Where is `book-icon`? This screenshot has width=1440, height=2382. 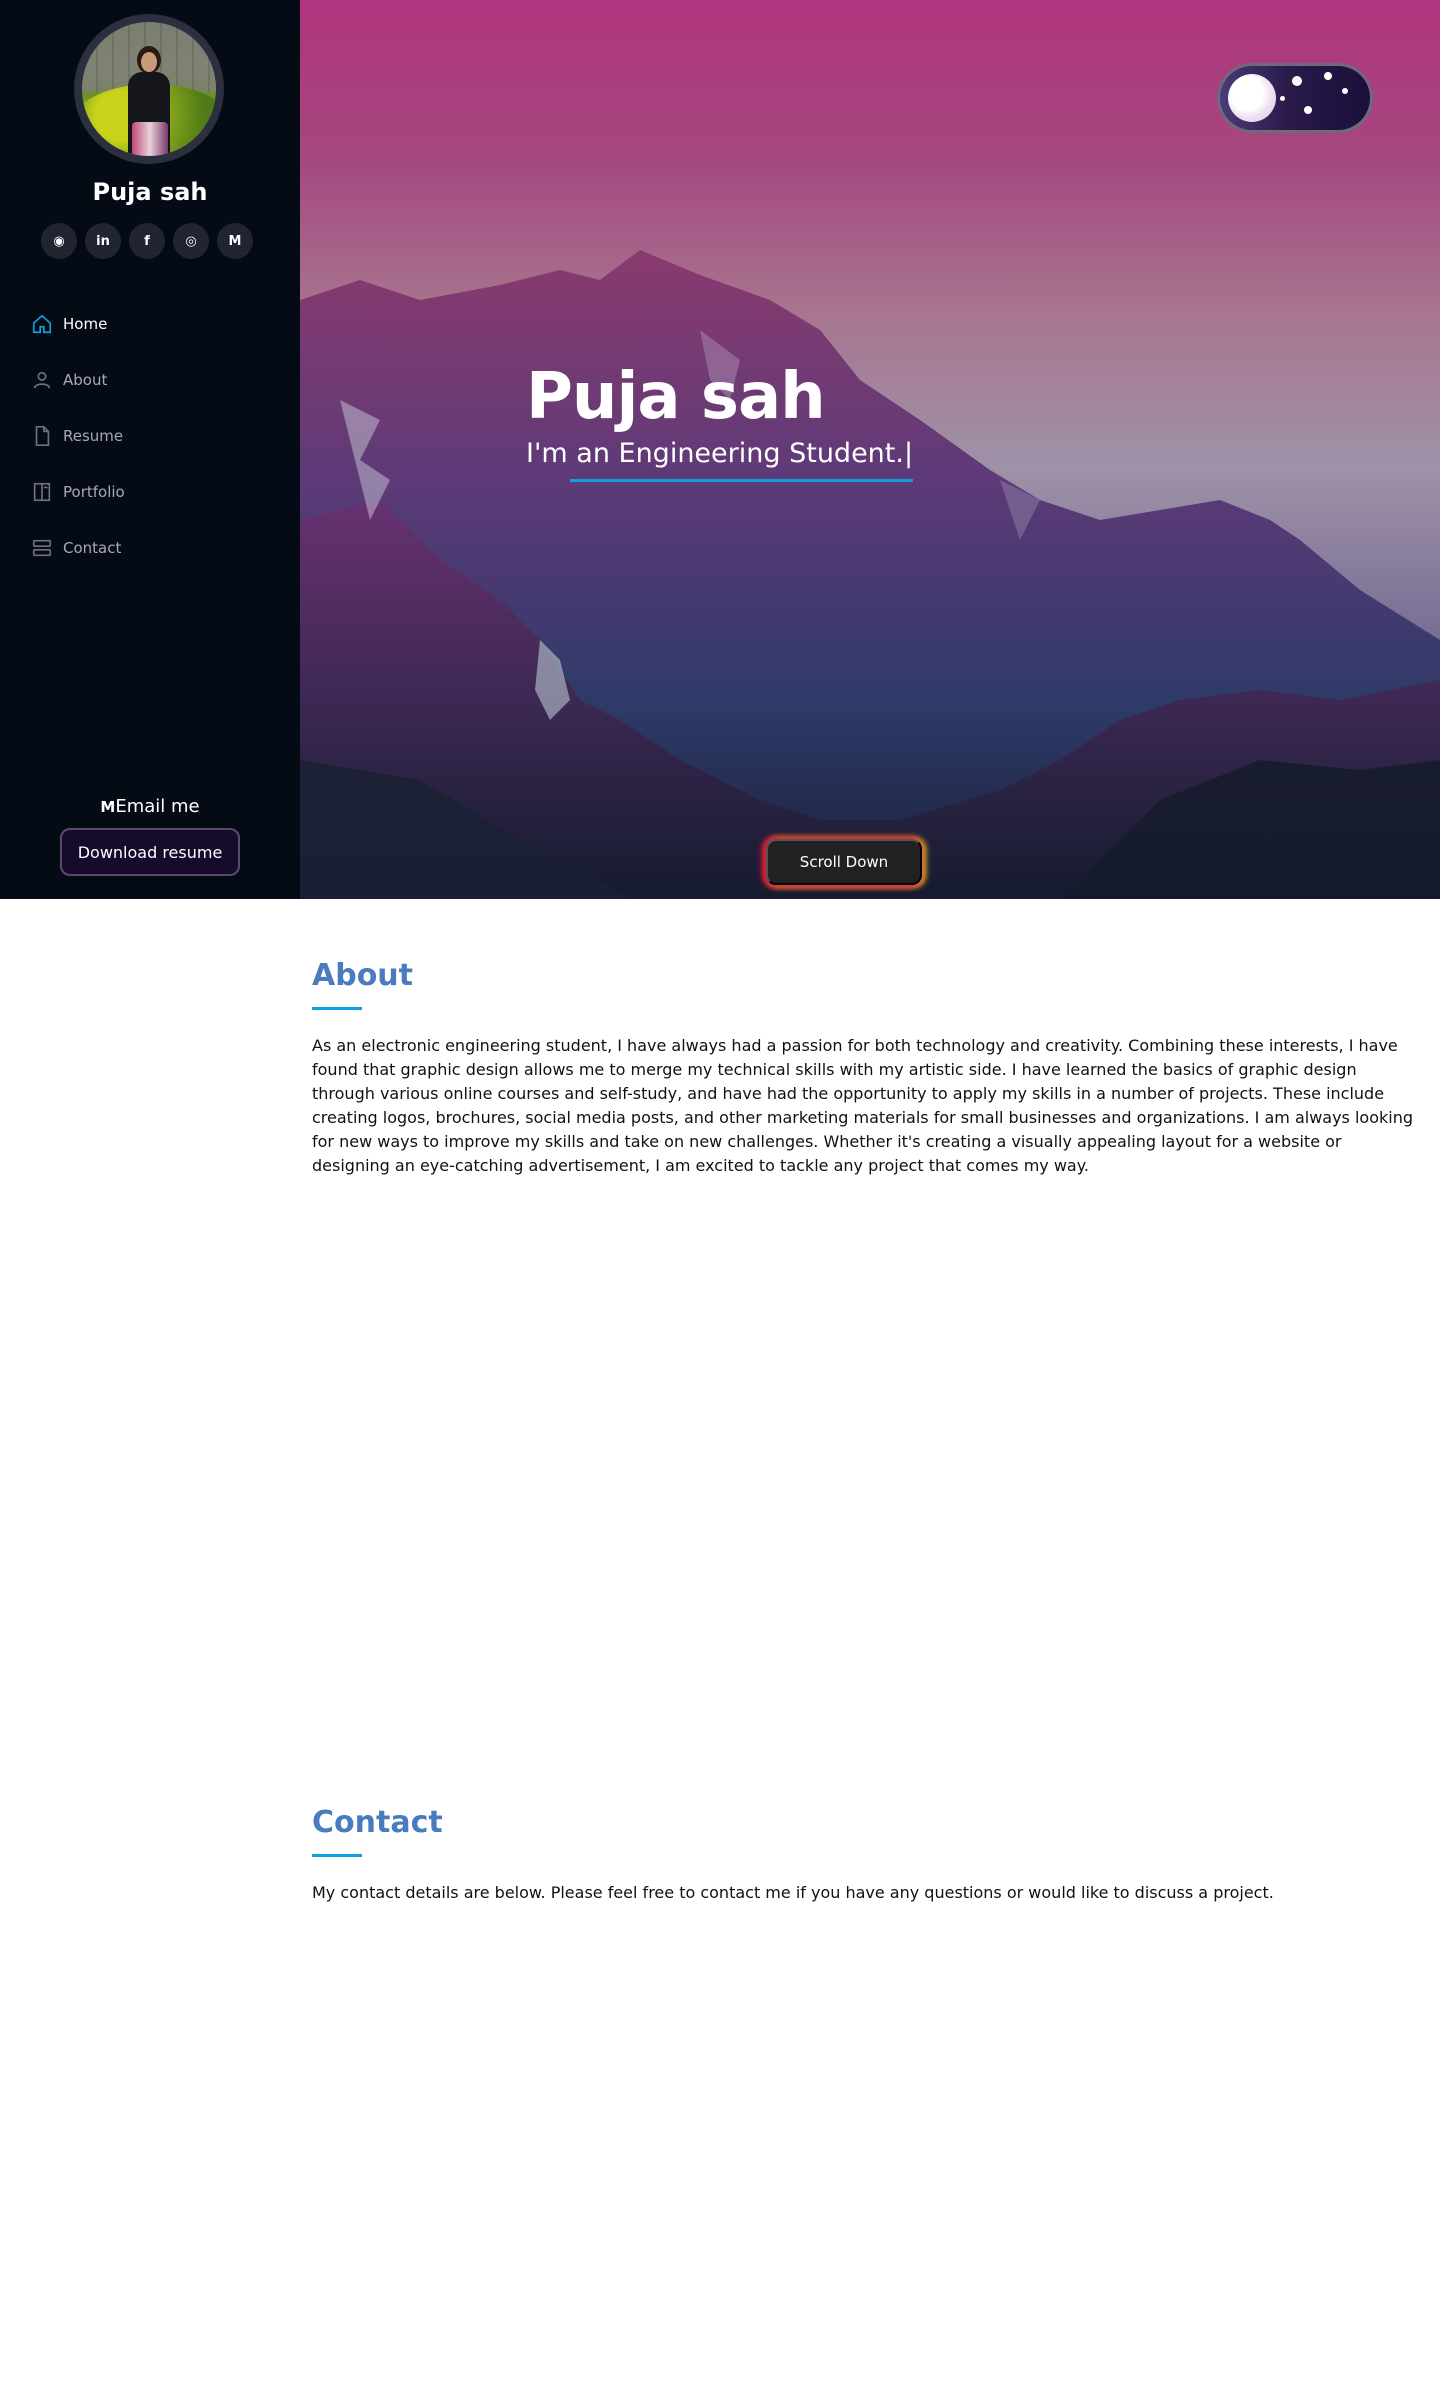
book-icon is located at coordinates (42, 492).